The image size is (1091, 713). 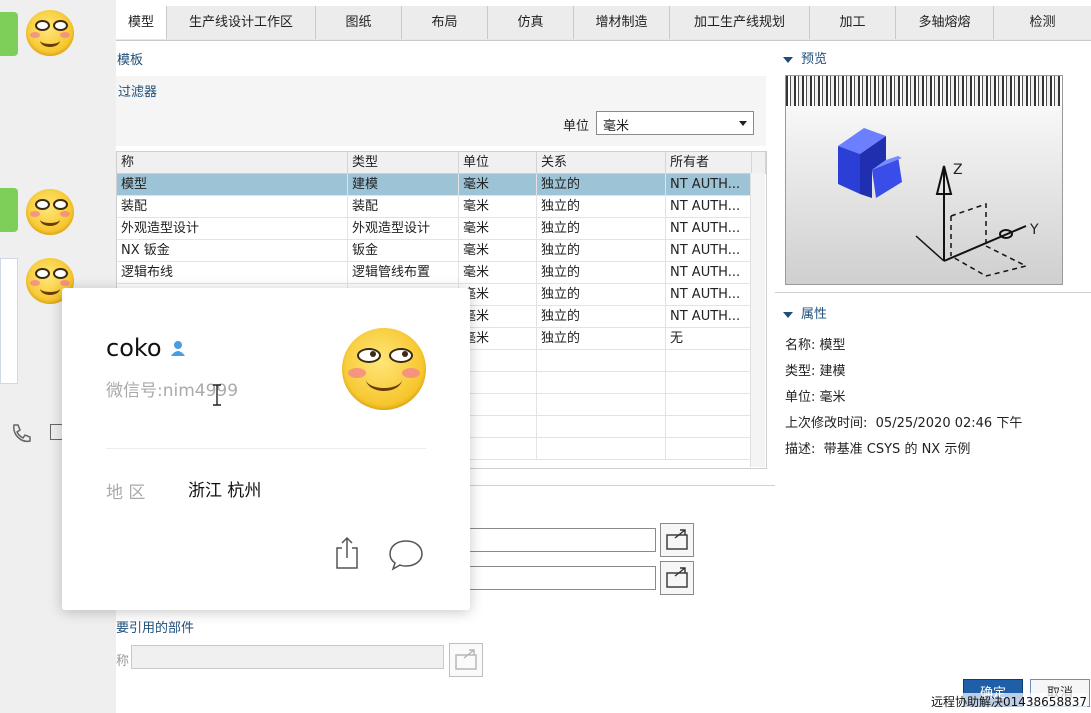 What do you see at coordinates (232, 185) in the screenshot?
I see `cell-name: 模型` at bounding box center [232, 185].